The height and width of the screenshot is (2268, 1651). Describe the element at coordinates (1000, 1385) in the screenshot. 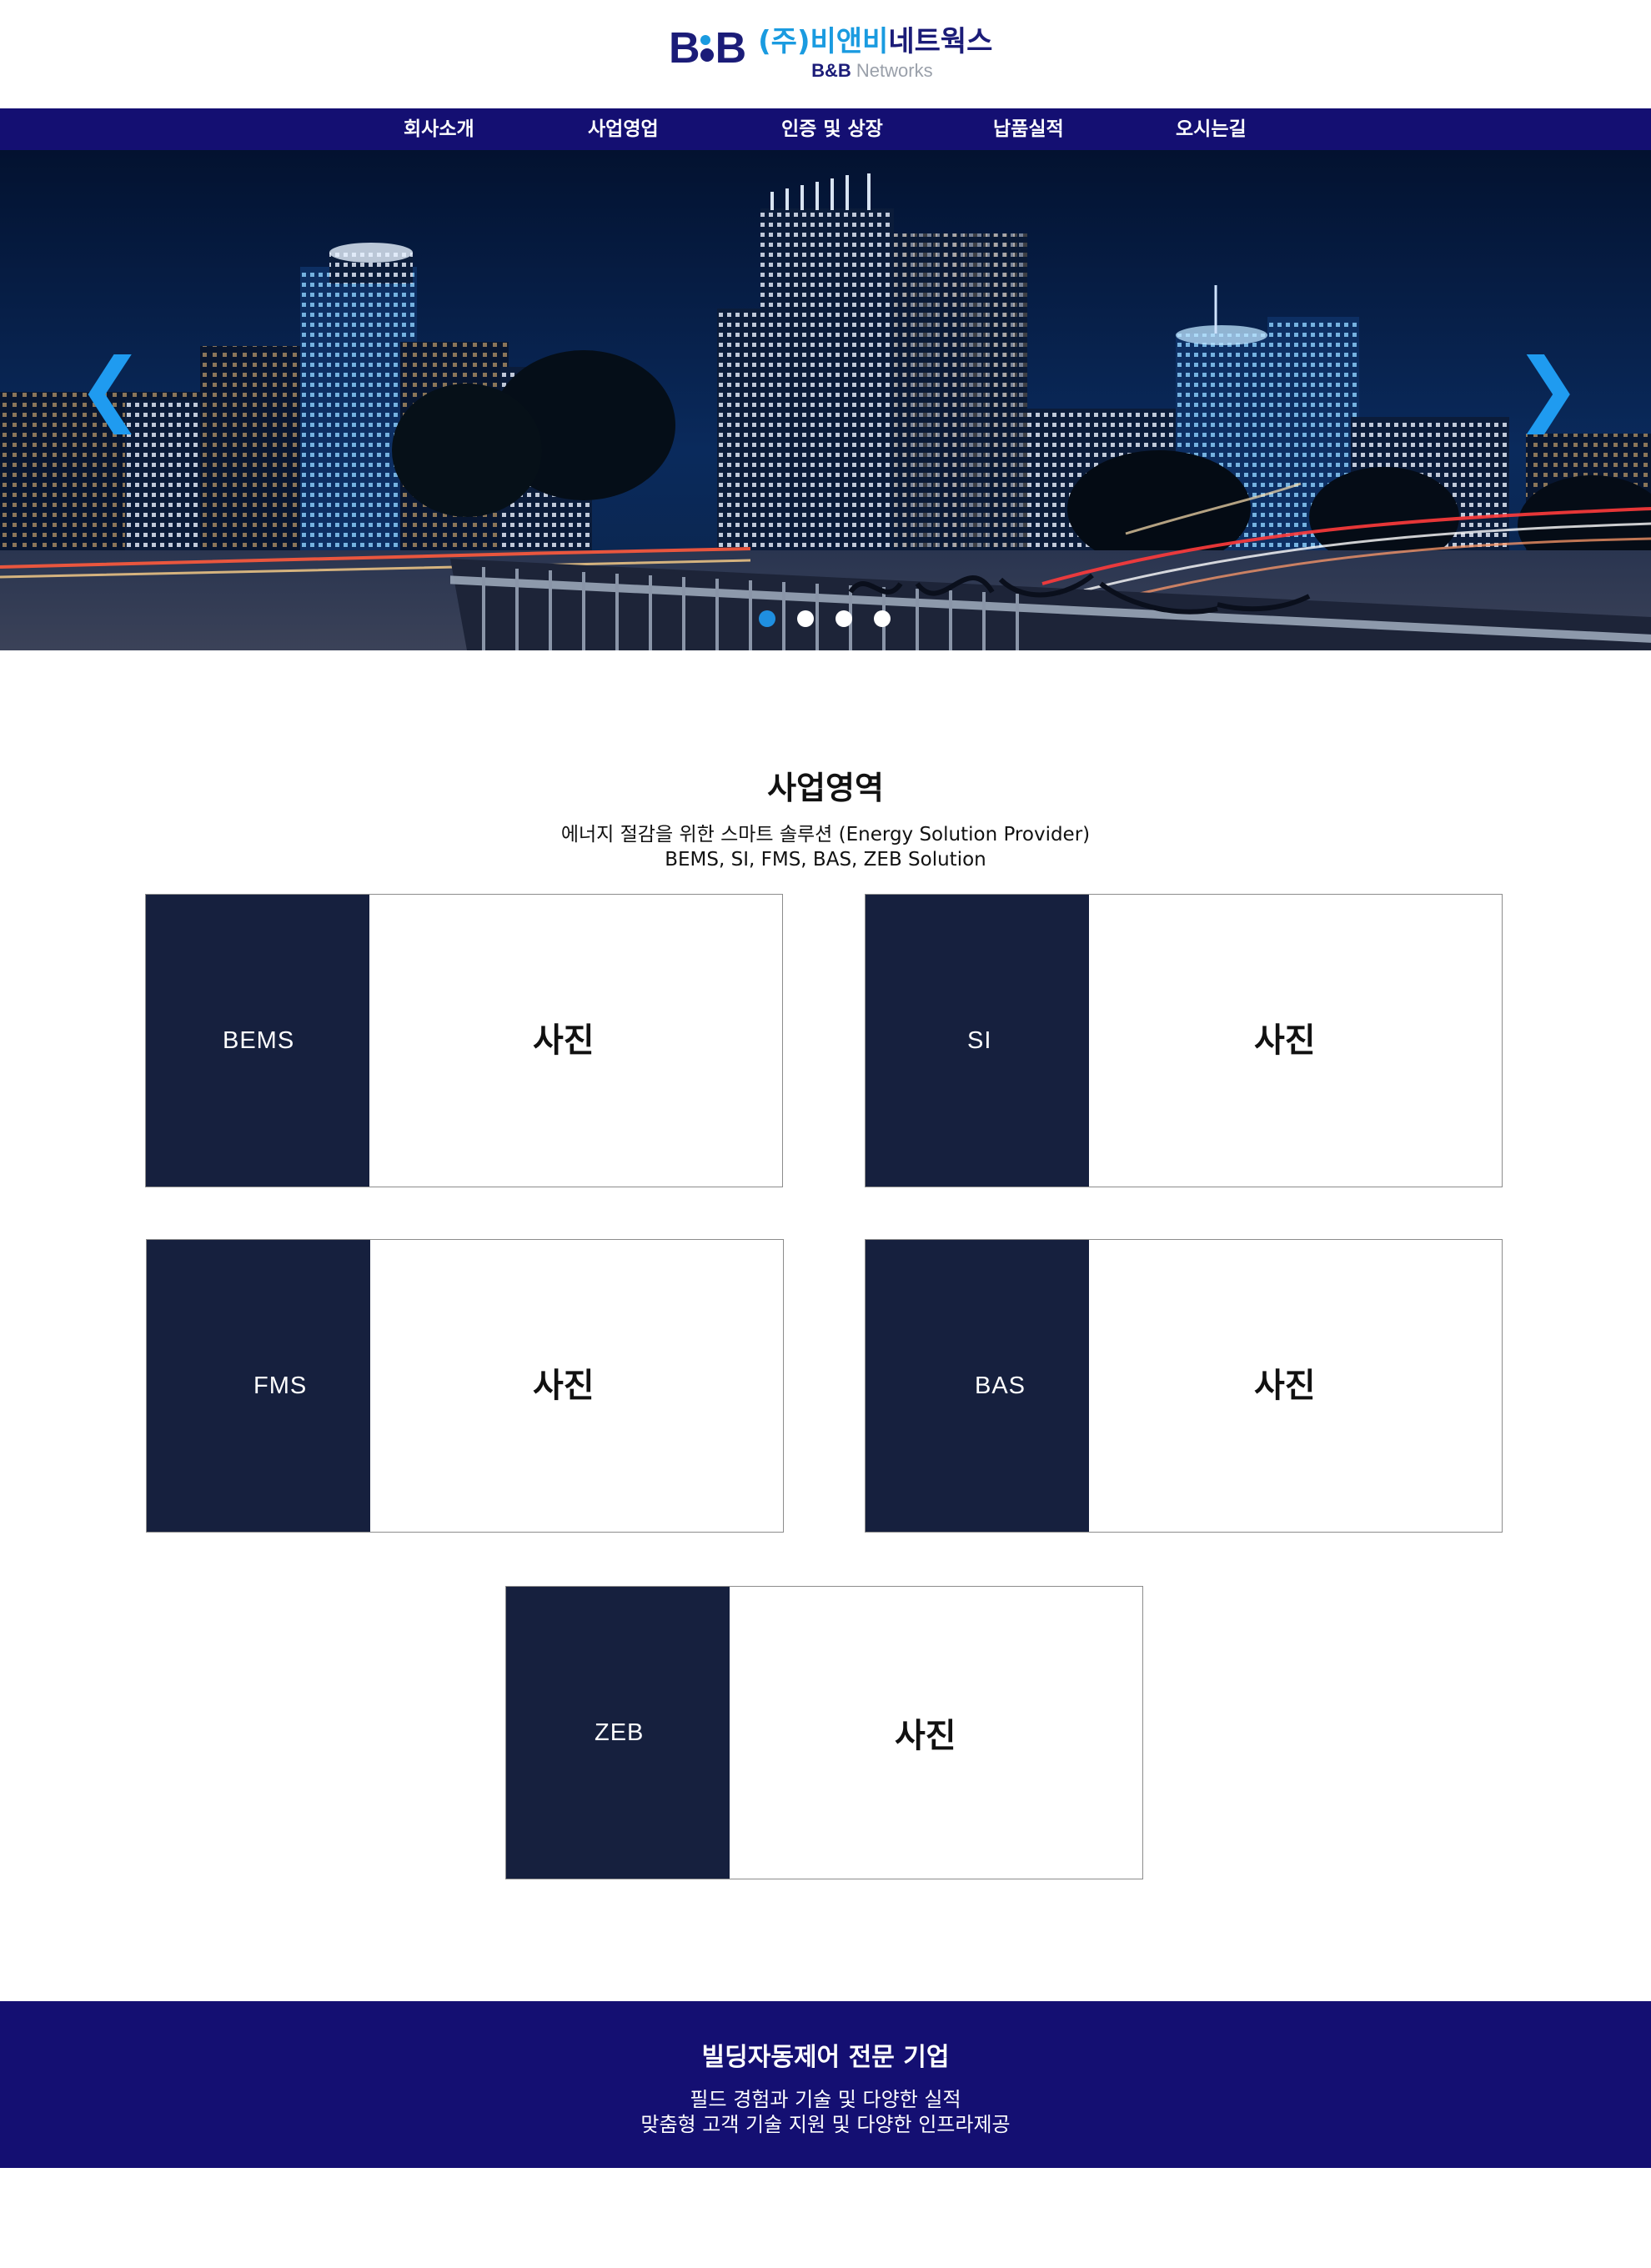

I see `card-label: BAS` at that location.